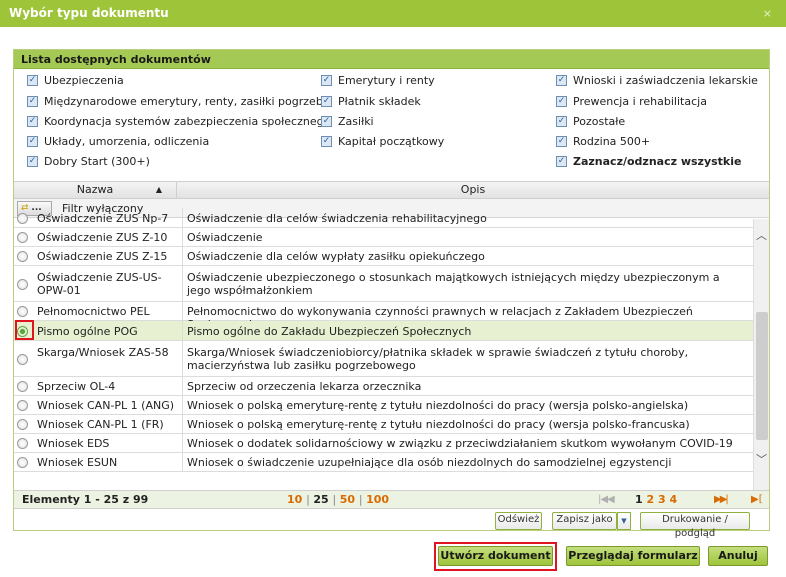 The width and height of the screenshot is (786, 577). Describe the element at coordinates (118, 141) in the screenshot. I see `category-checkbox: Układy, umorzenia, odliczenia` at that location.